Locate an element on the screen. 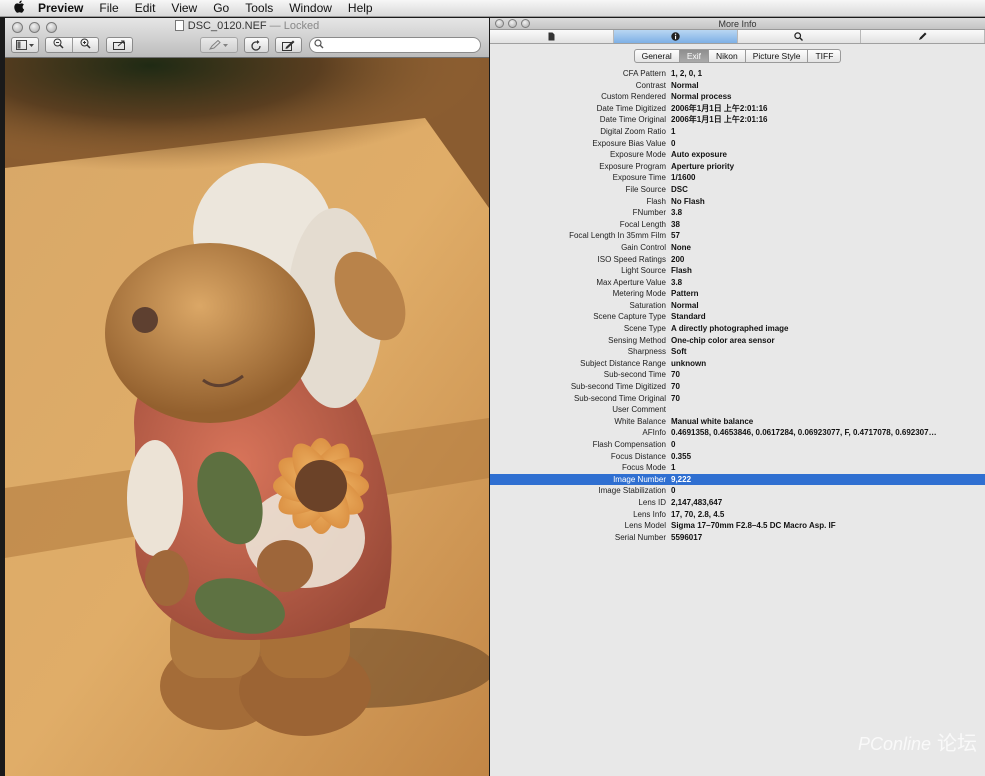 The image size is (985, 776). menu-go: Go is located at coordinates (221, 8).